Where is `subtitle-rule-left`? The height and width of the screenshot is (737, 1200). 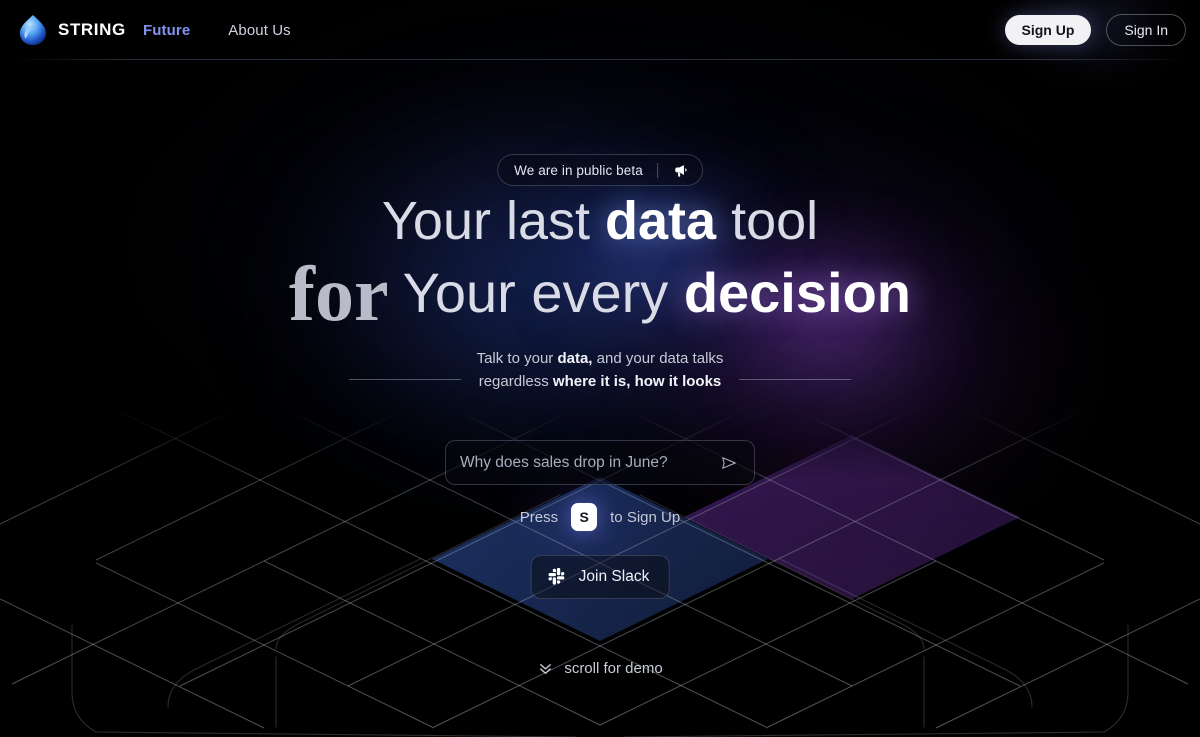
subtitle-rule-left is located at coordinates (404, 379).